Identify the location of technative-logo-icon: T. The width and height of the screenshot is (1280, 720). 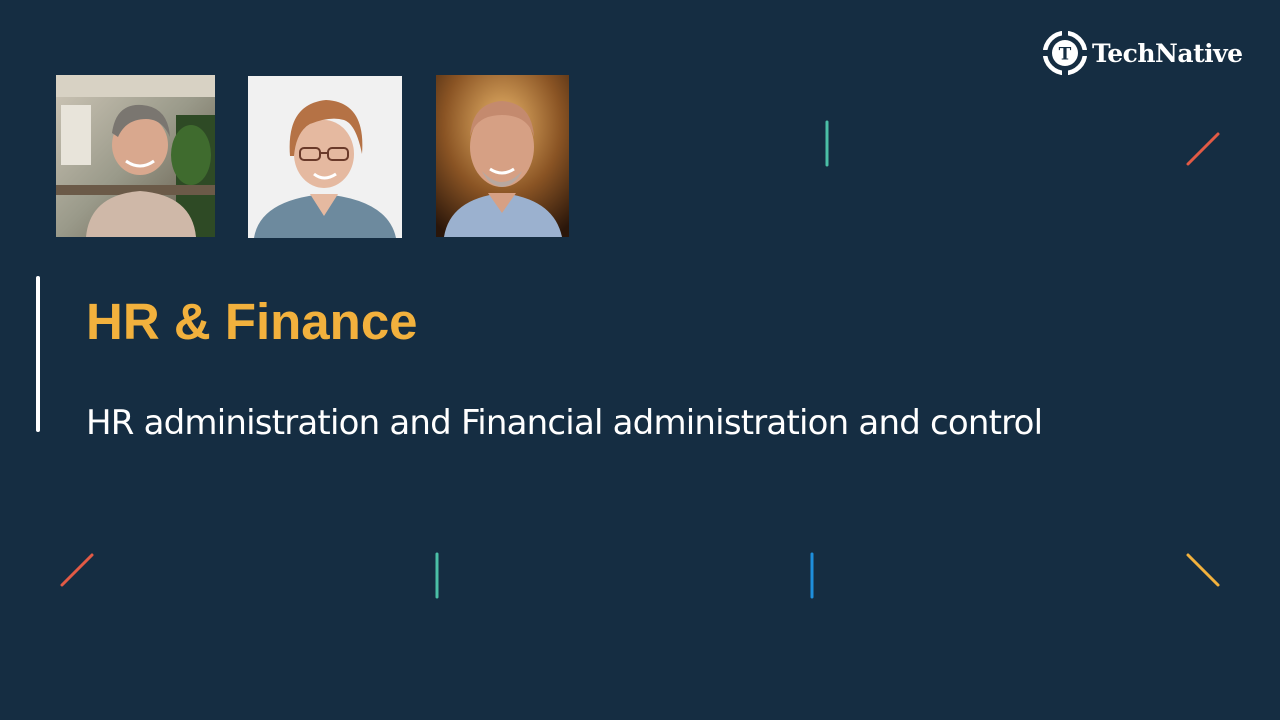
(1065, 53).